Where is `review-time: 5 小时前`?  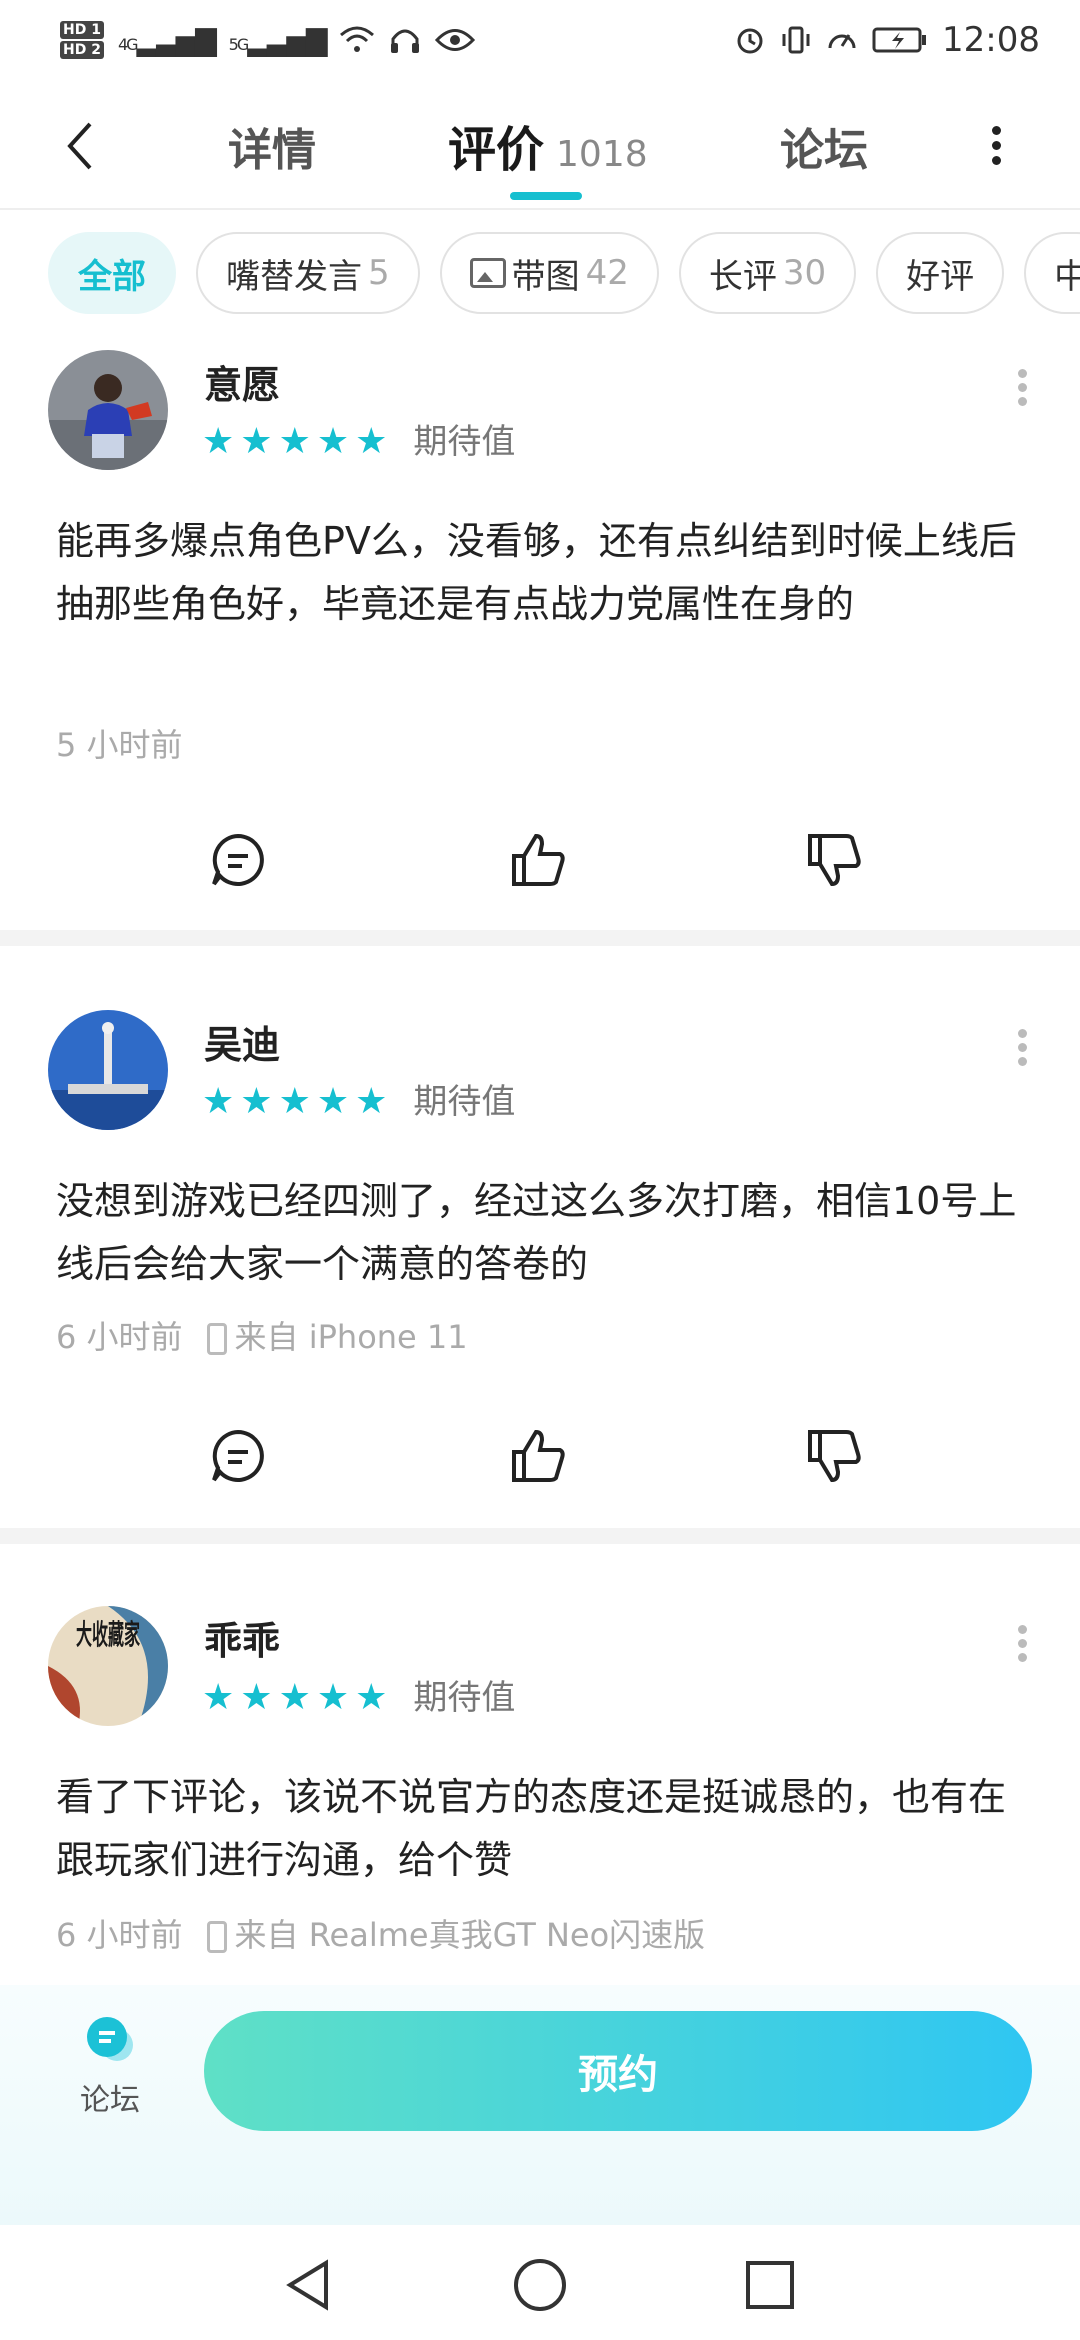
review-time: 5 小时前 is located at coordinates (119, 745).